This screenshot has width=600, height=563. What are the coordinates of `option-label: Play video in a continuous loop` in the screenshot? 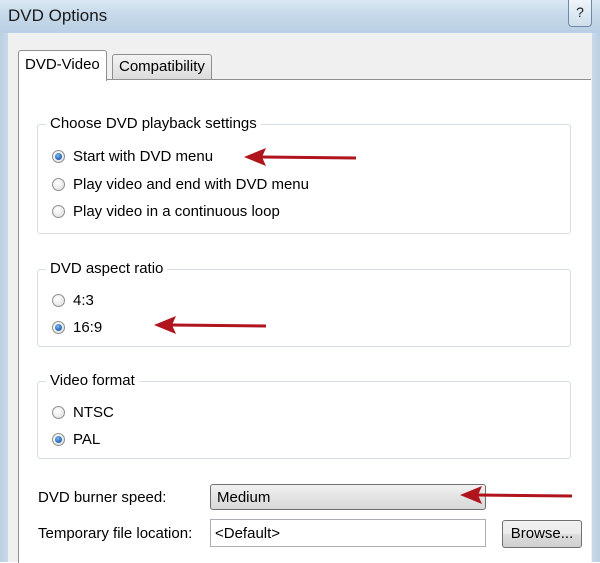 It's located at (176, 211).